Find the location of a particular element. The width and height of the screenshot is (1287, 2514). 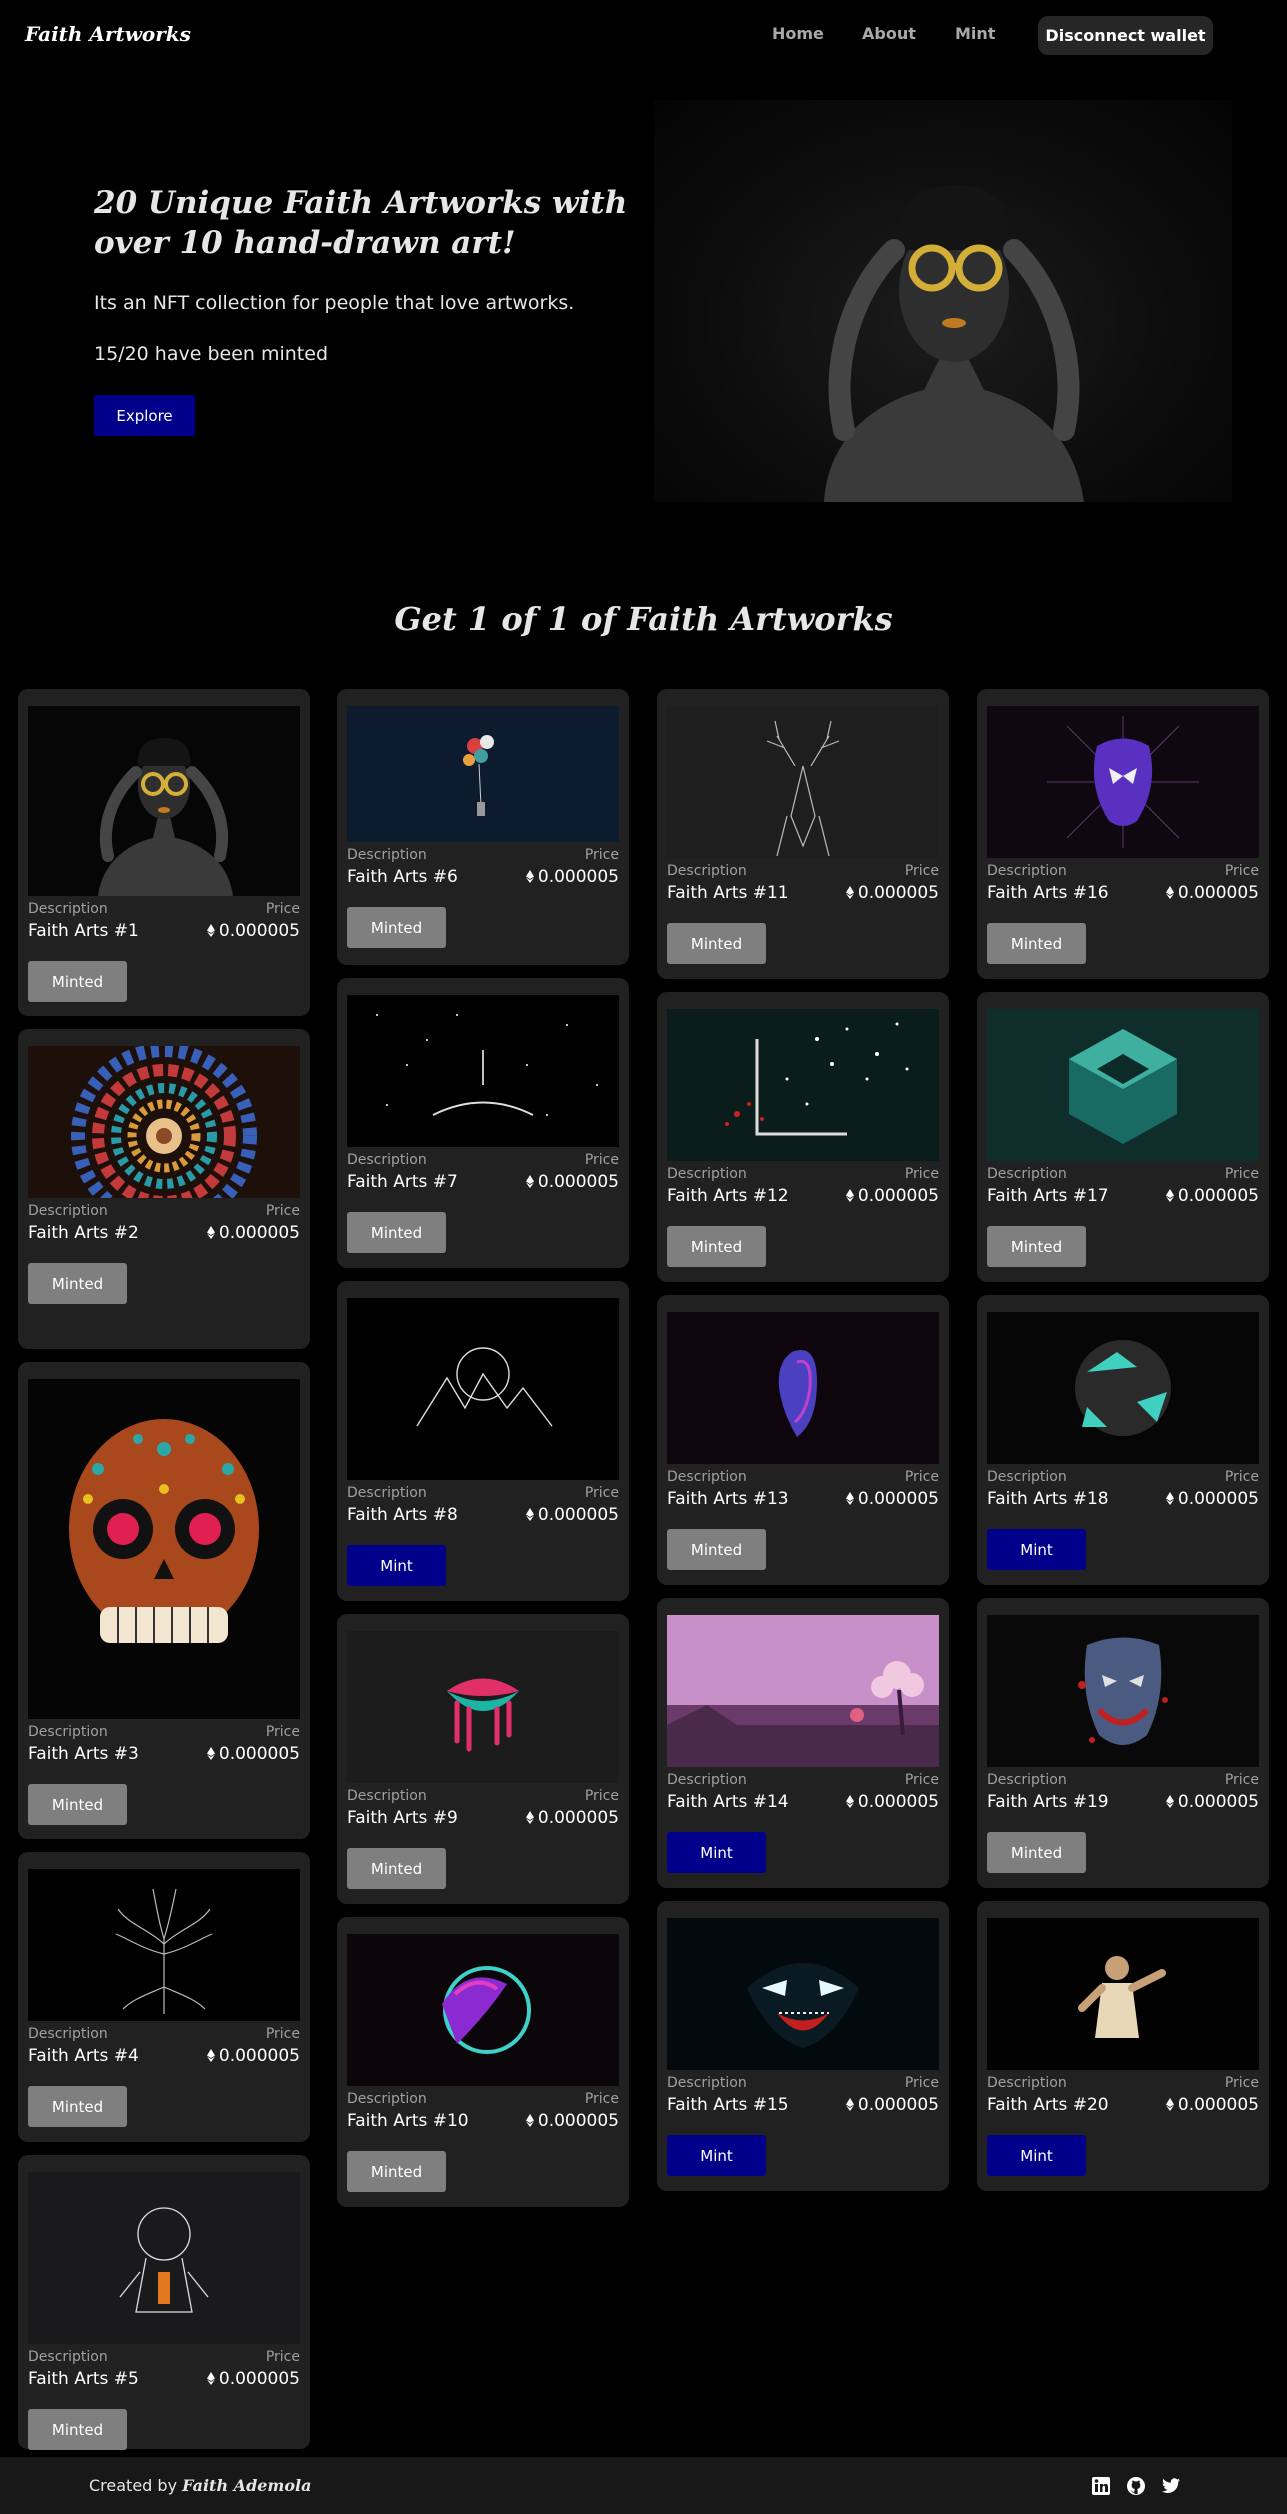

footer: Created by Faith Ademola is located at coordinates (643, 2485).